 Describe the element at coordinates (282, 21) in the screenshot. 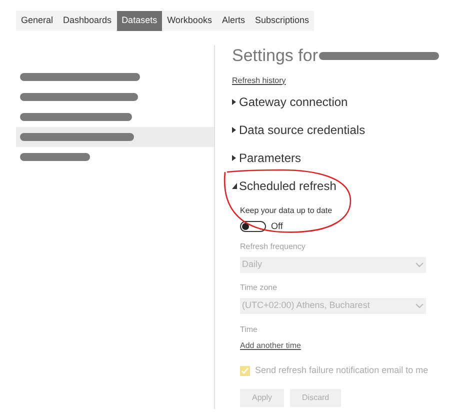

I see `tab: Subscriptions` at that location.